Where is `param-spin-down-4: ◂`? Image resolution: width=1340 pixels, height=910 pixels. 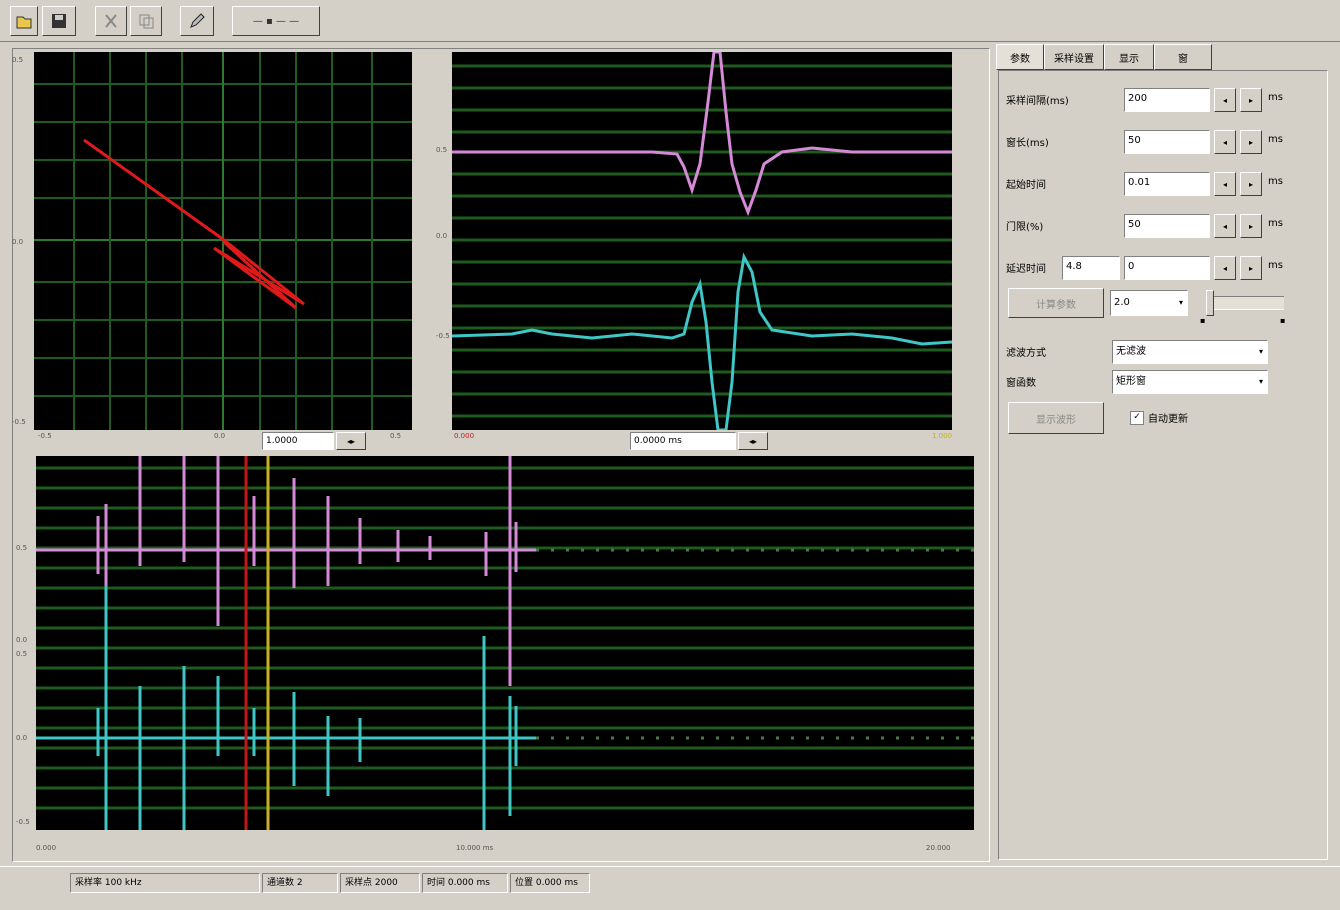
param-spin-down-4: ◂ is located at coordinates (1225, 226).